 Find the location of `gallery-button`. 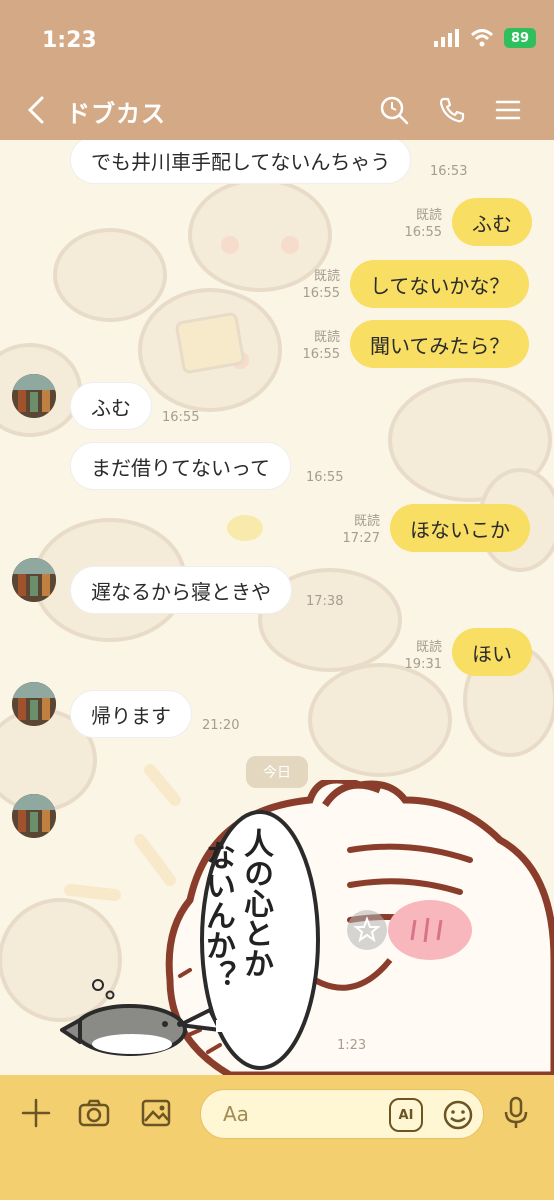

gallery-button is located at coordinates (156, 1113).